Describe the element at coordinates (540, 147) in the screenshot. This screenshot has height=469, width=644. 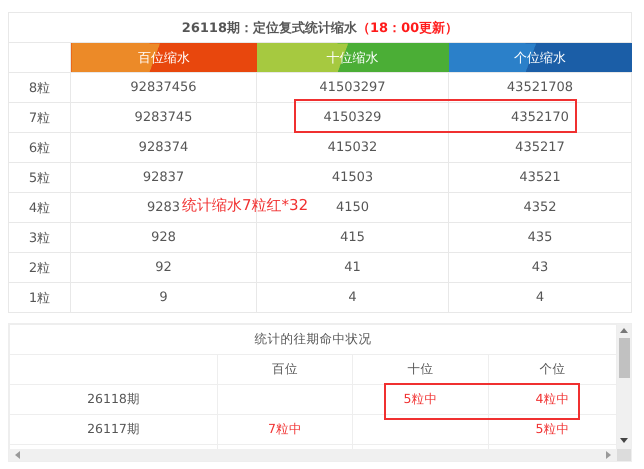
I see `table-cell: 435217` at that location.